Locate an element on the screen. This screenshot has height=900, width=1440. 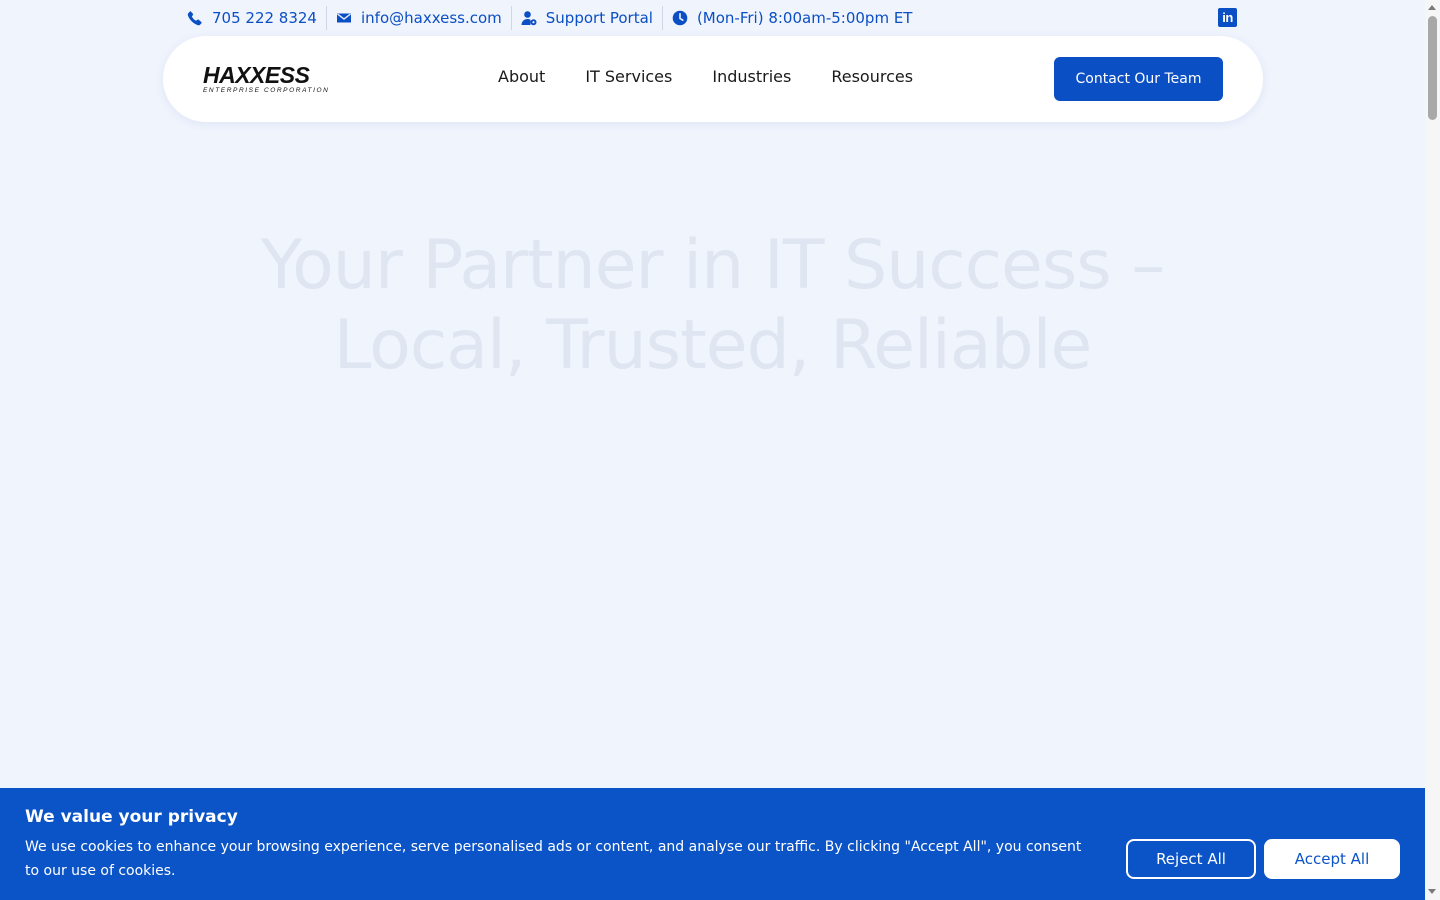
hours-text: (Mon-Fri) 8:00am-5:00pm ET is located at coordinates (804, 18).